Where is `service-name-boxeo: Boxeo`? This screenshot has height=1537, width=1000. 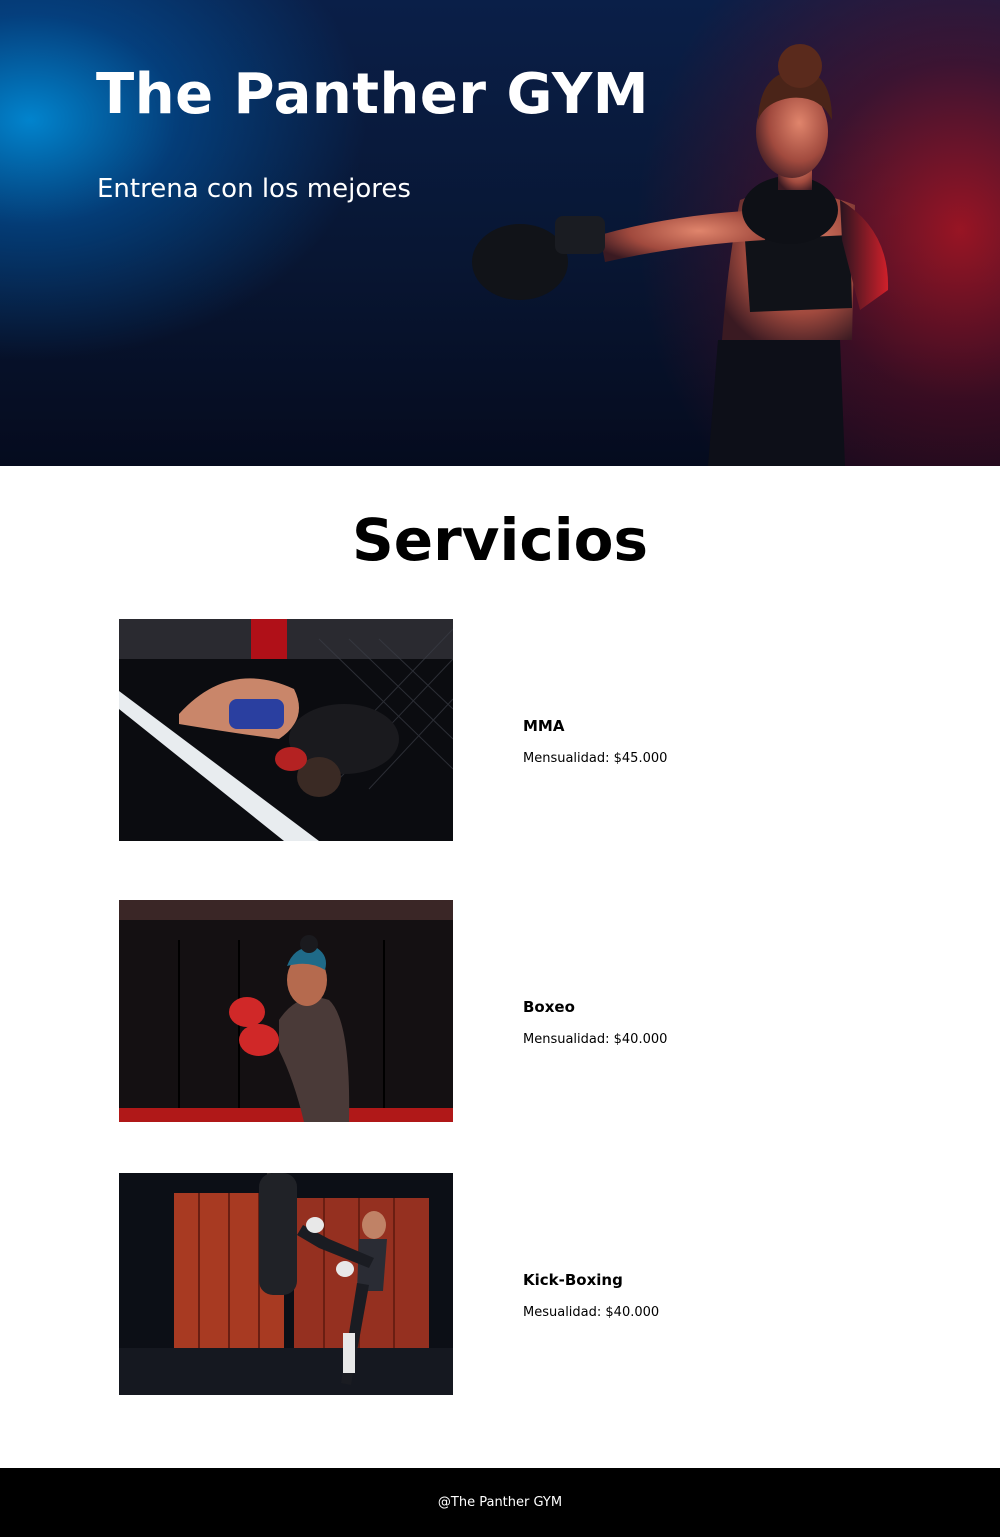 service-name-boxeo: Boxeo is located at coordinates (549, 1007).